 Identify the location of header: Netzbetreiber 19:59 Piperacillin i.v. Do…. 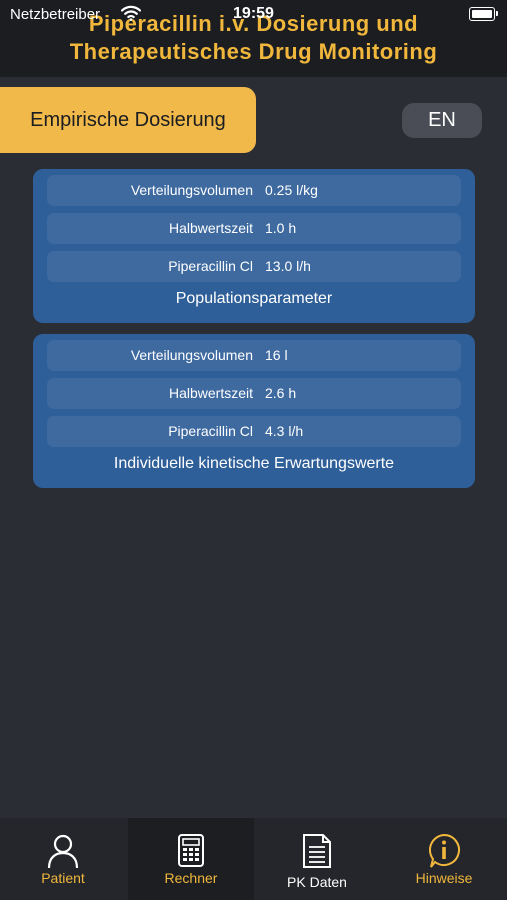
(253, 38).